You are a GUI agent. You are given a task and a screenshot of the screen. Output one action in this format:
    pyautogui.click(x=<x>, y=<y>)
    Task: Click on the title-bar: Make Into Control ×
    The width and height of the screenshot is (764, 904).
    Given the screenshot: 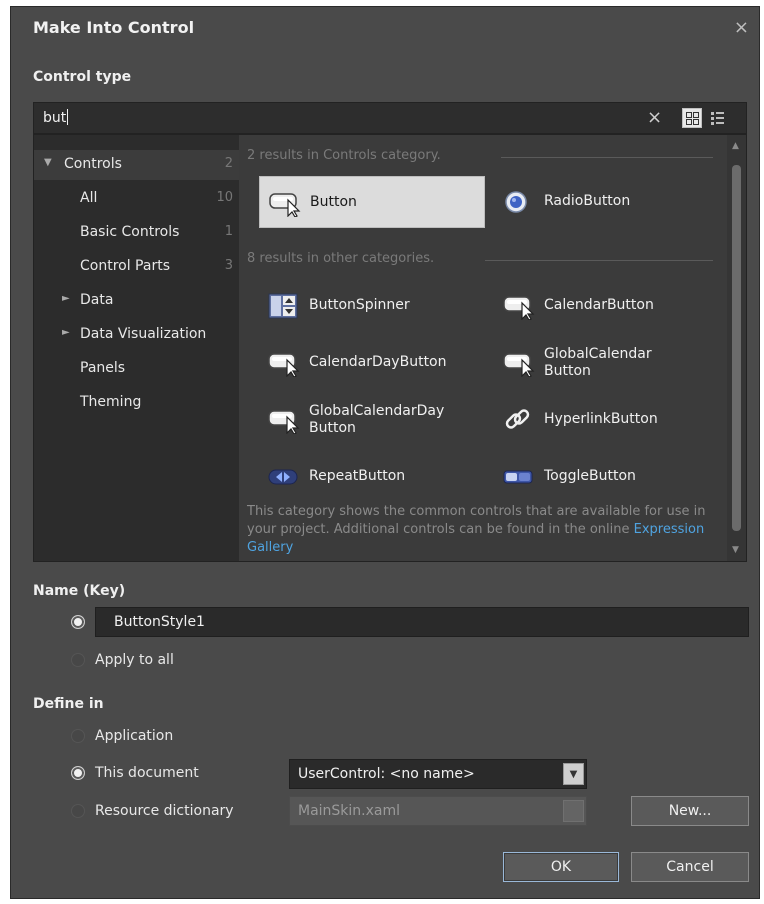 What is the action you would take?
    pyautogui.click(x=385, y=29)
    